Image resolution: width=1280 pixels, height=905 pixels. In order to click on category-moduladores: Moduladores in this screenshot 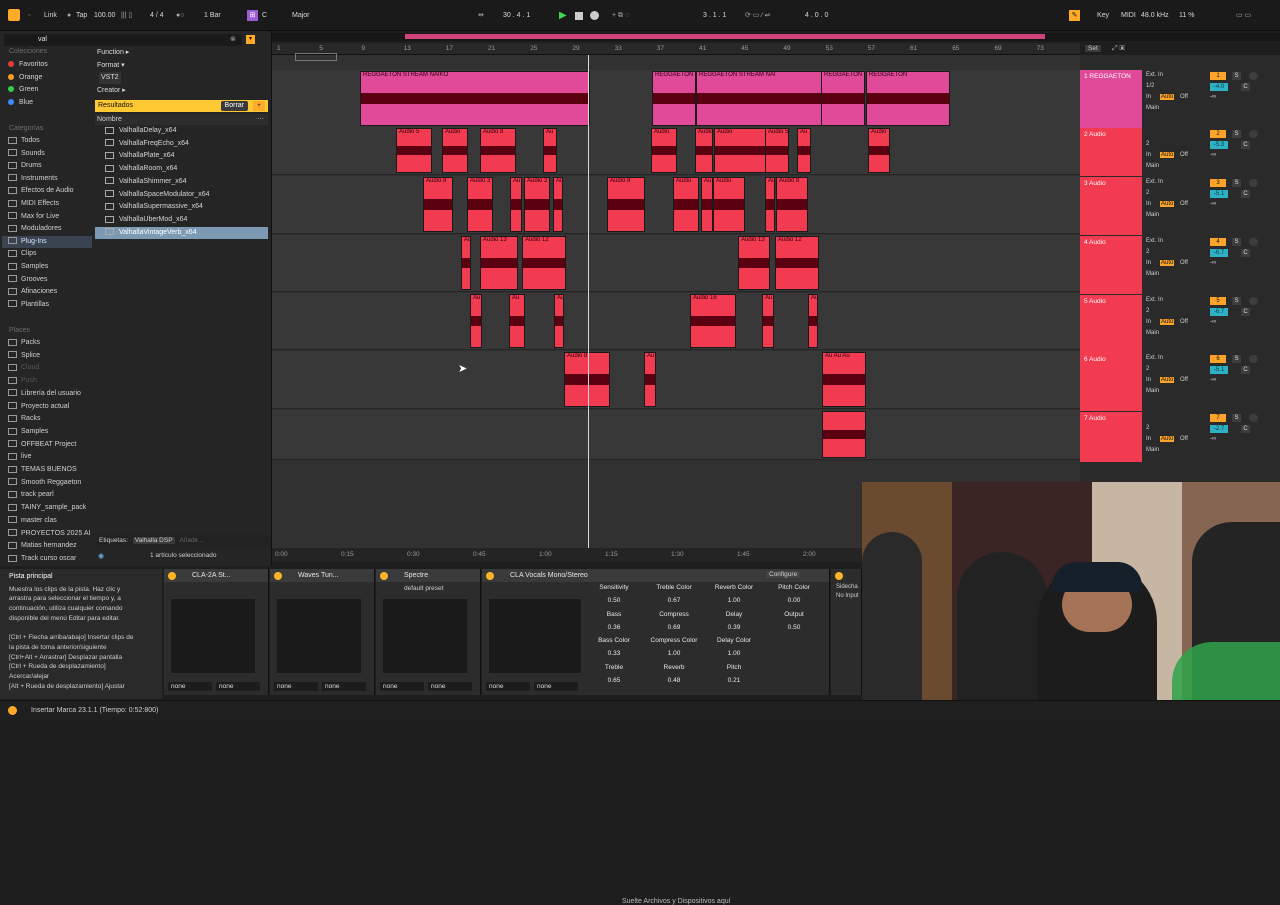, I will do `click(34, 229)`.